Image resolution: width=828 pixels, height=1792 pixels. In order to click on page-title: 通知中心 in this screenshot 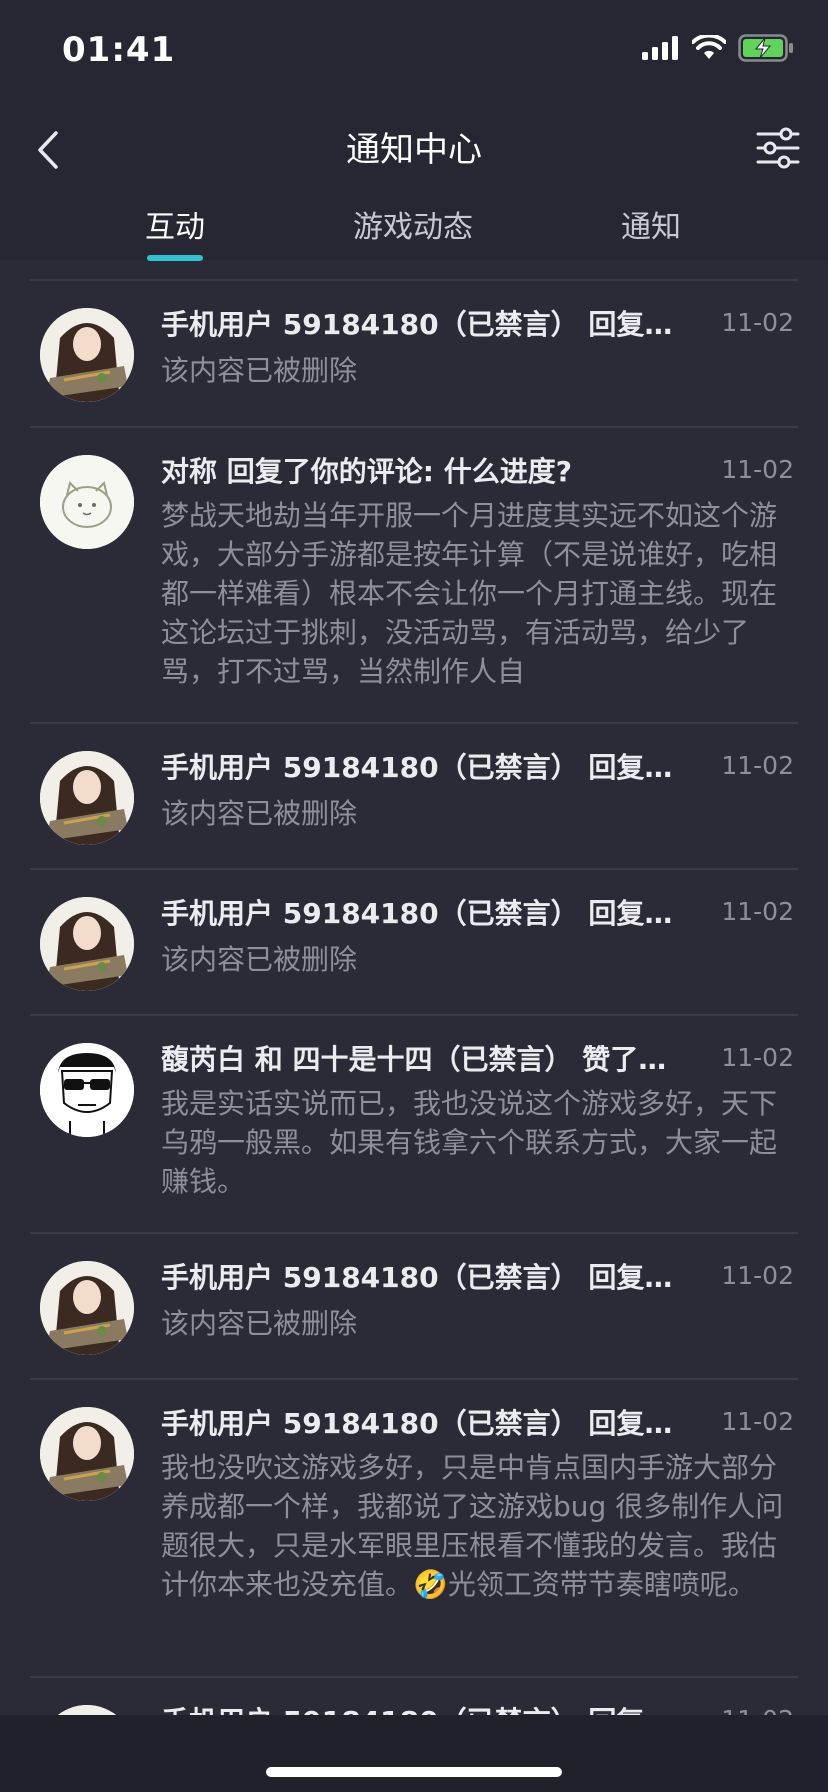, I will do `click(414, 150)`.